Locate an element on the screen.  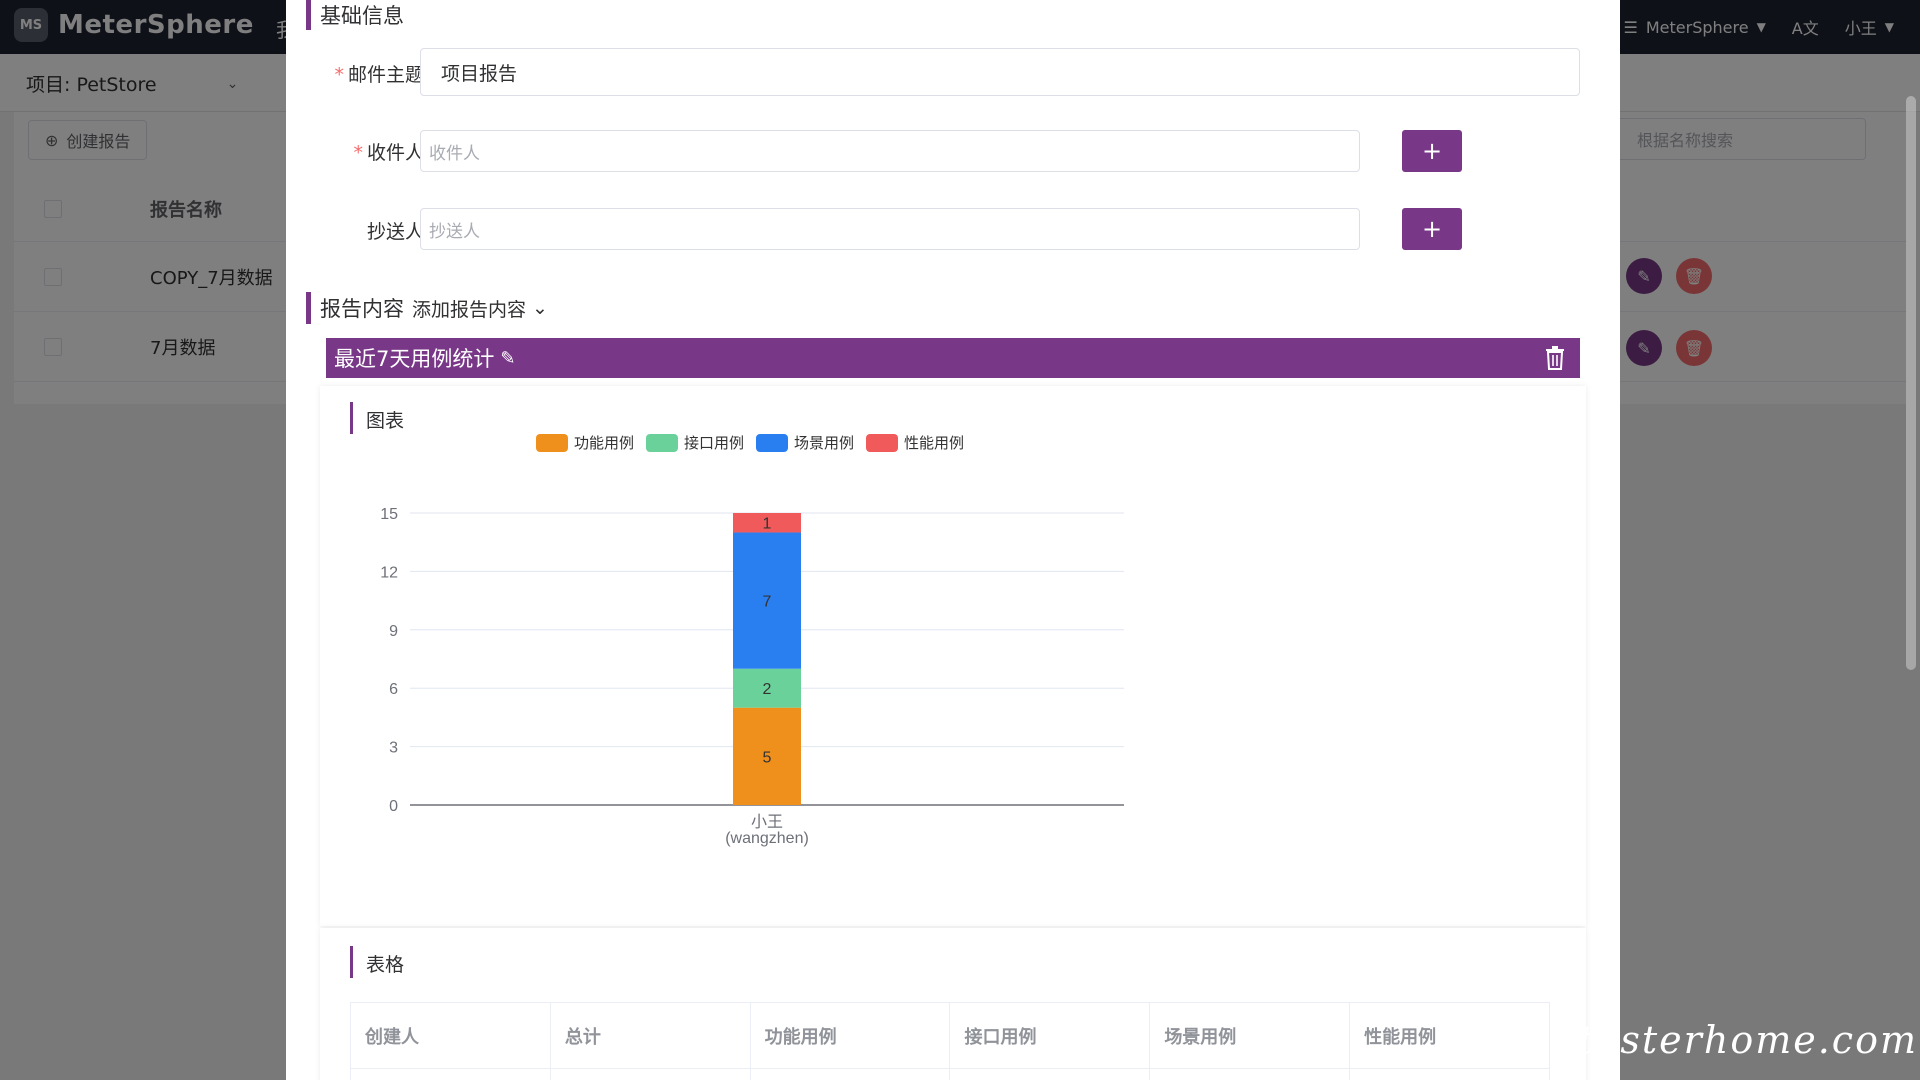
recipient-label: * 收件人 is located at coordinates (369, 151).